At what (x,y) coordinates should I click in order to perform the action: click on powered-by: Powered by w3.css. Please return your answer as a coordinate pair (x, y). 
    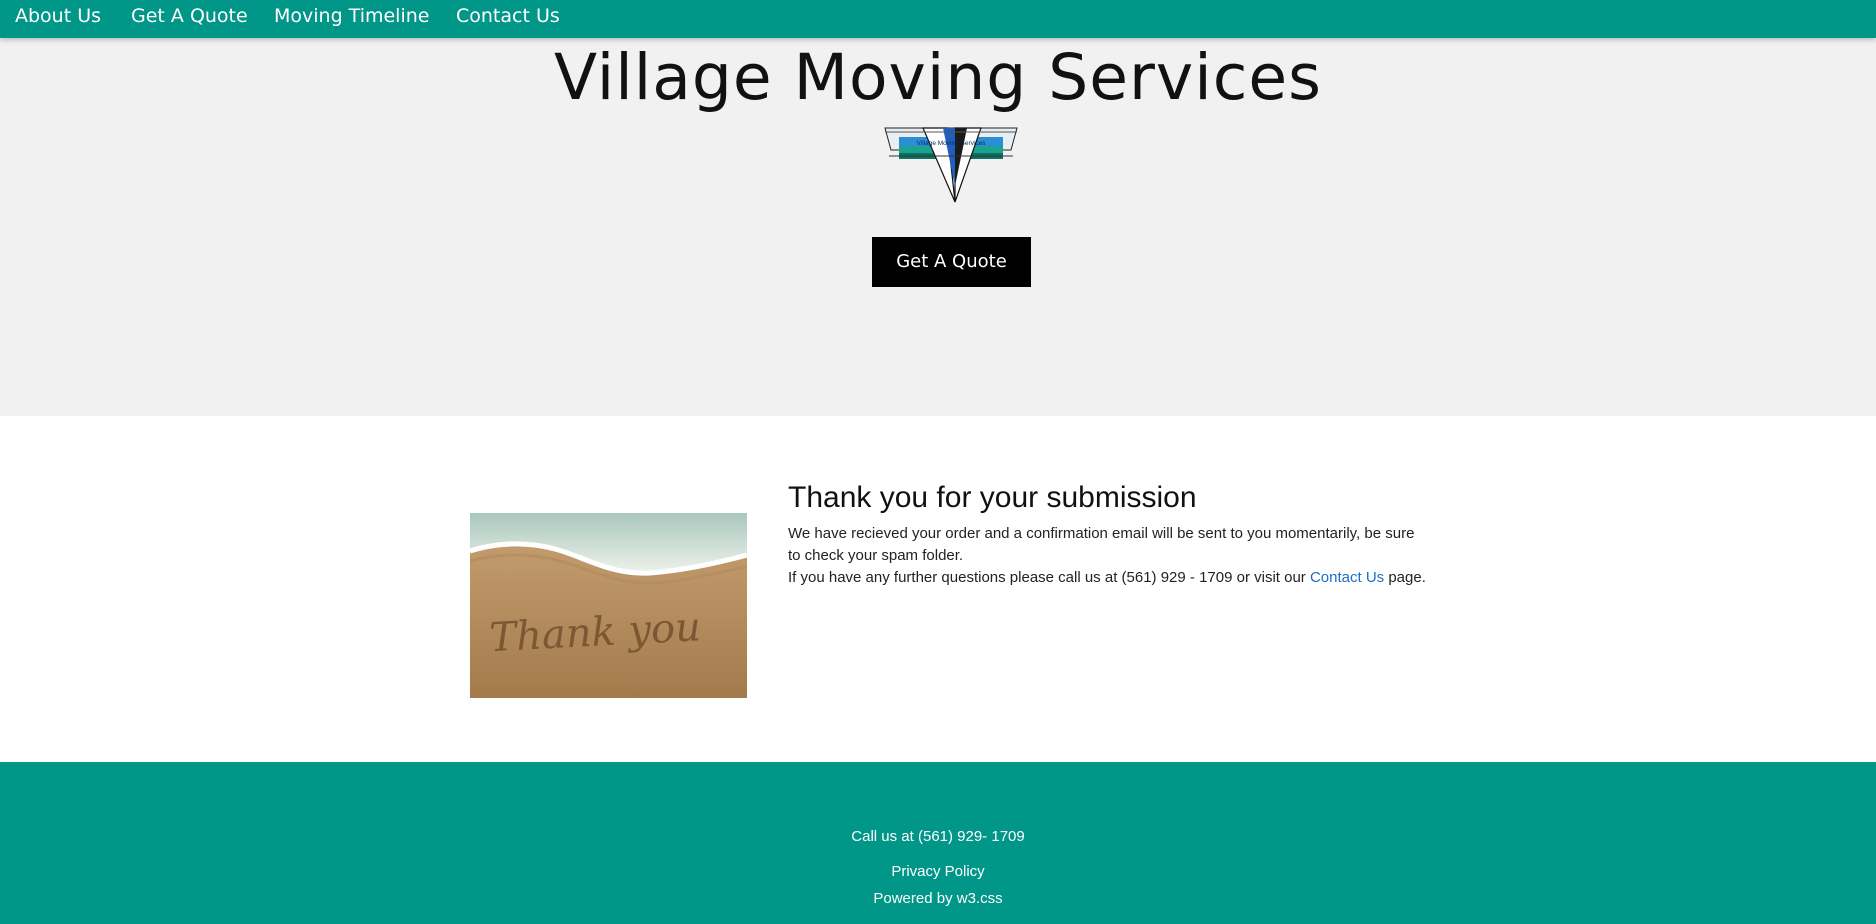
    Looking at the image, I should click on (938, 899).